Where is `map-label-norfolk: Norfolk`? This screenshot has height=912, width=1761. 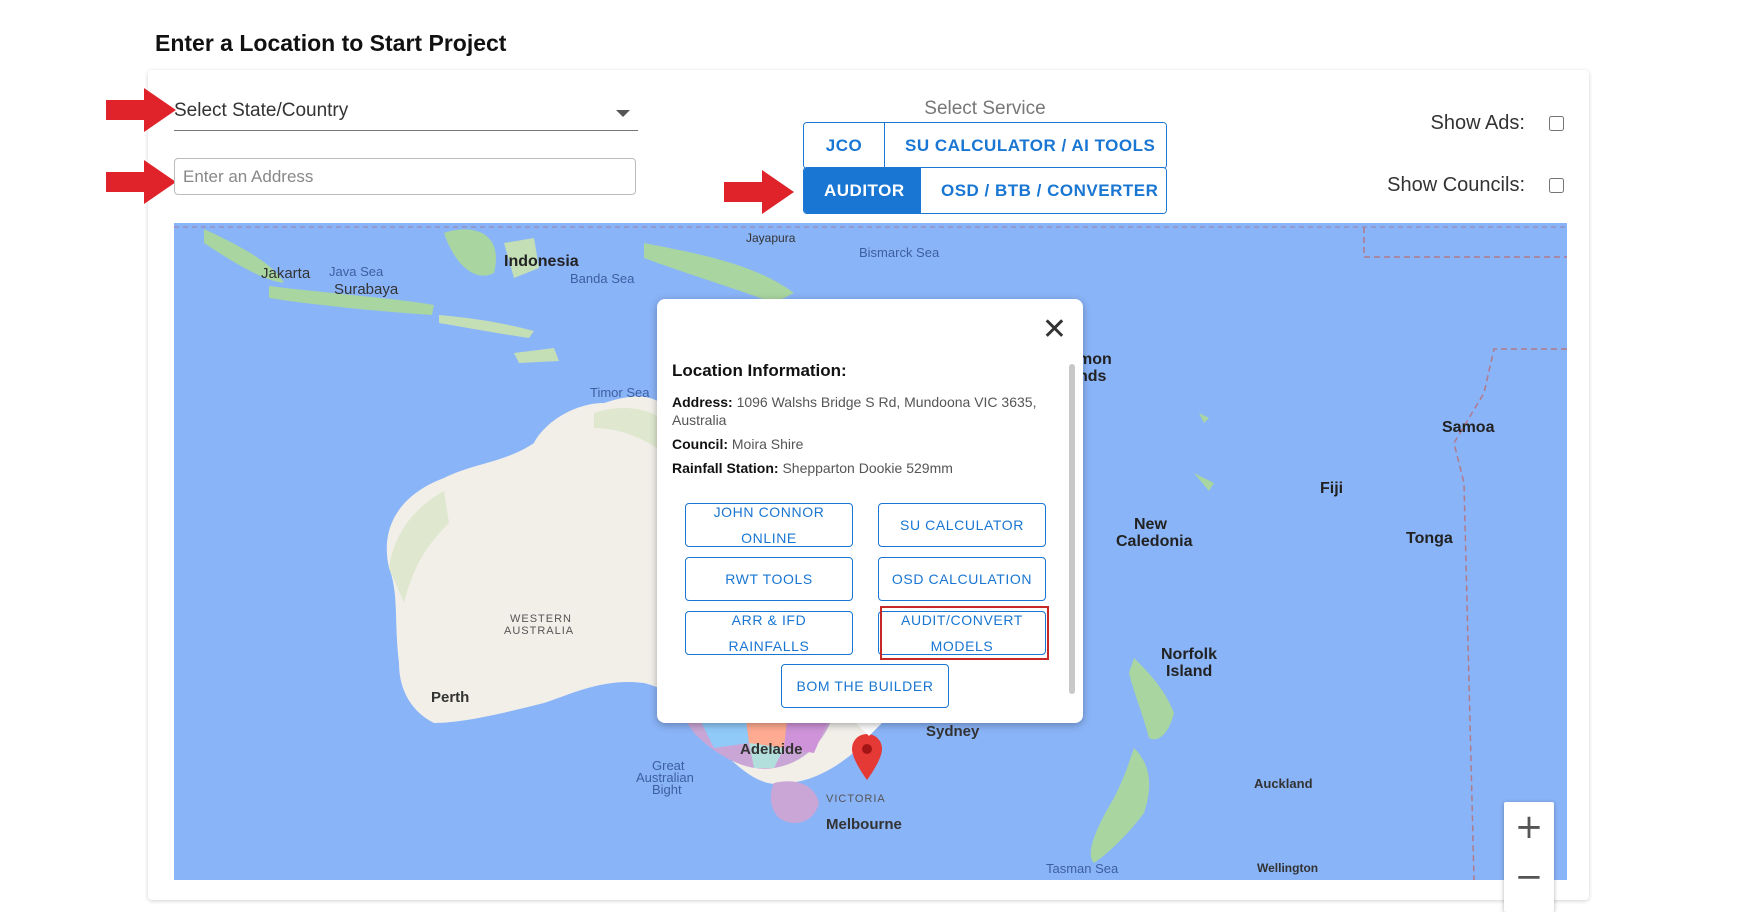
map-label-norfolk: Norfolk is located at coordinates (1189, 654).